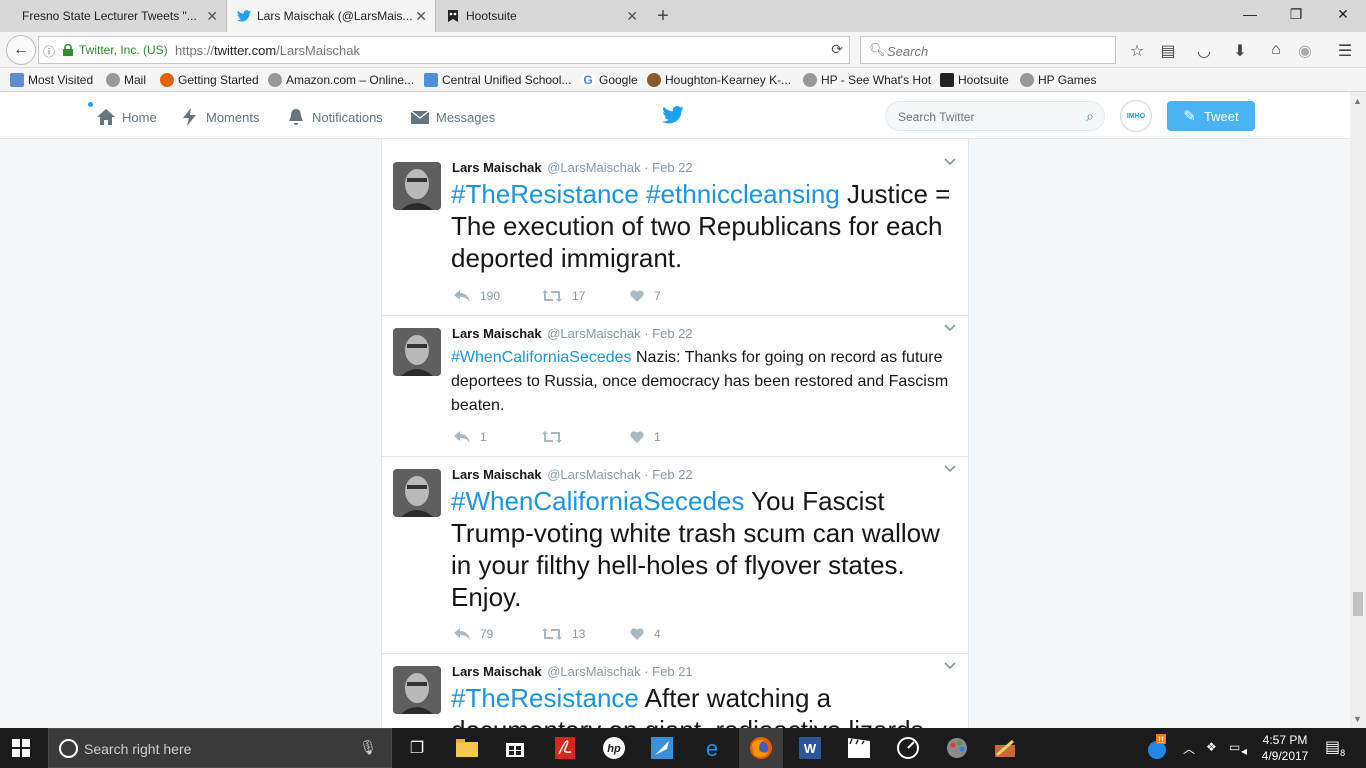  Describe the element at coordinates (368, 747) in the screenshot. I see `microphone-icon: 🎙︎` at that location.